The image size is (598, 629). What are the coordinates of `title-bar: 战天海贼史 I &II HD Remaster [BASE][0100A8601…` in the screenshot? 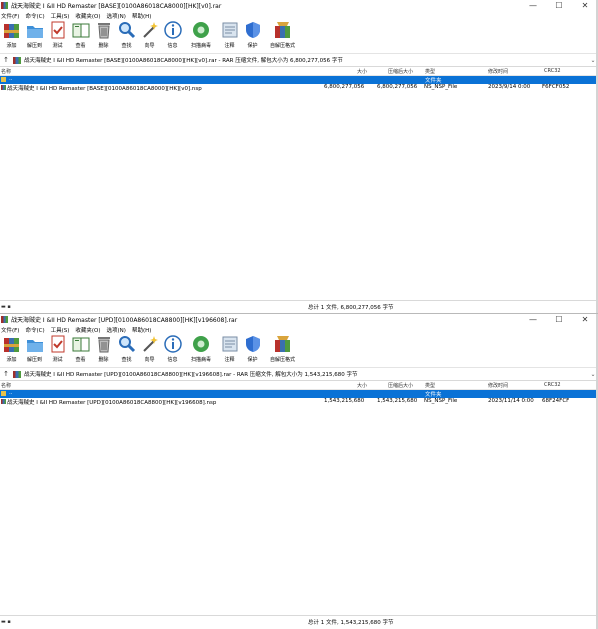 It's located at (299, 5).